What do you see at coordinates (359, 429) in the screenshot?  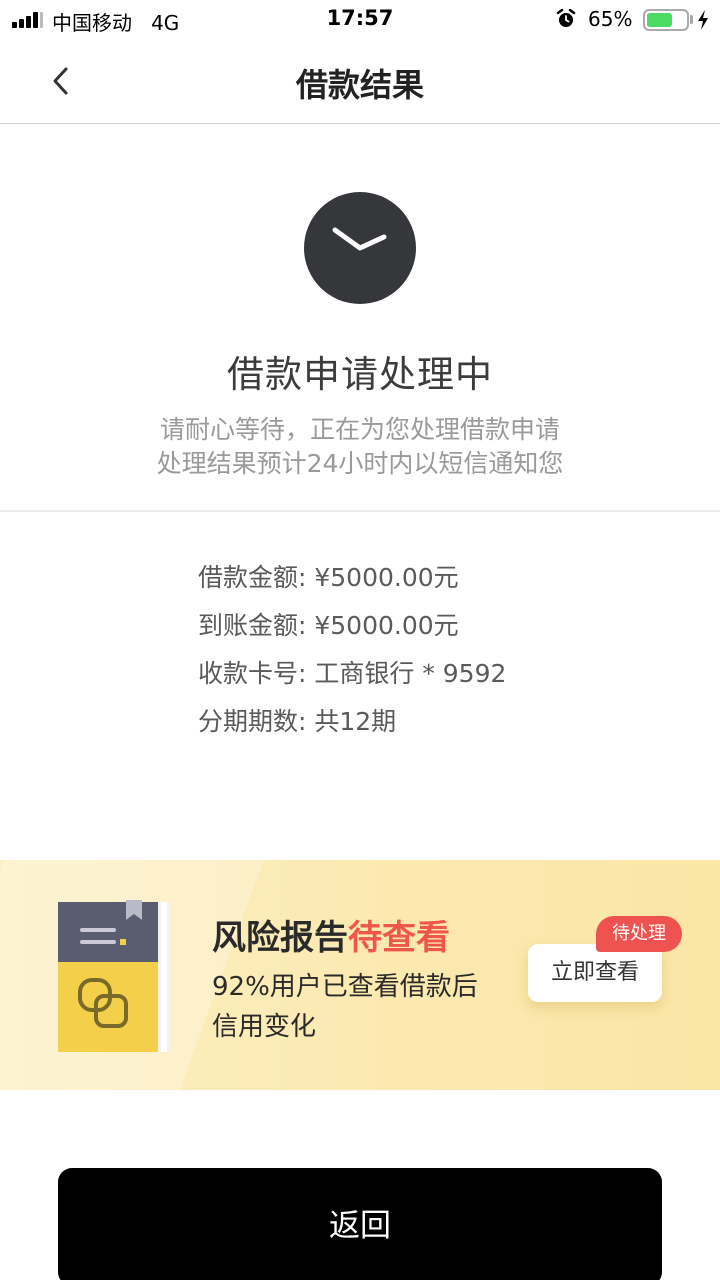 I see `status-description-line1: 请耐心等待，正在为您处理借款申请` at bounding box center [359, 429].